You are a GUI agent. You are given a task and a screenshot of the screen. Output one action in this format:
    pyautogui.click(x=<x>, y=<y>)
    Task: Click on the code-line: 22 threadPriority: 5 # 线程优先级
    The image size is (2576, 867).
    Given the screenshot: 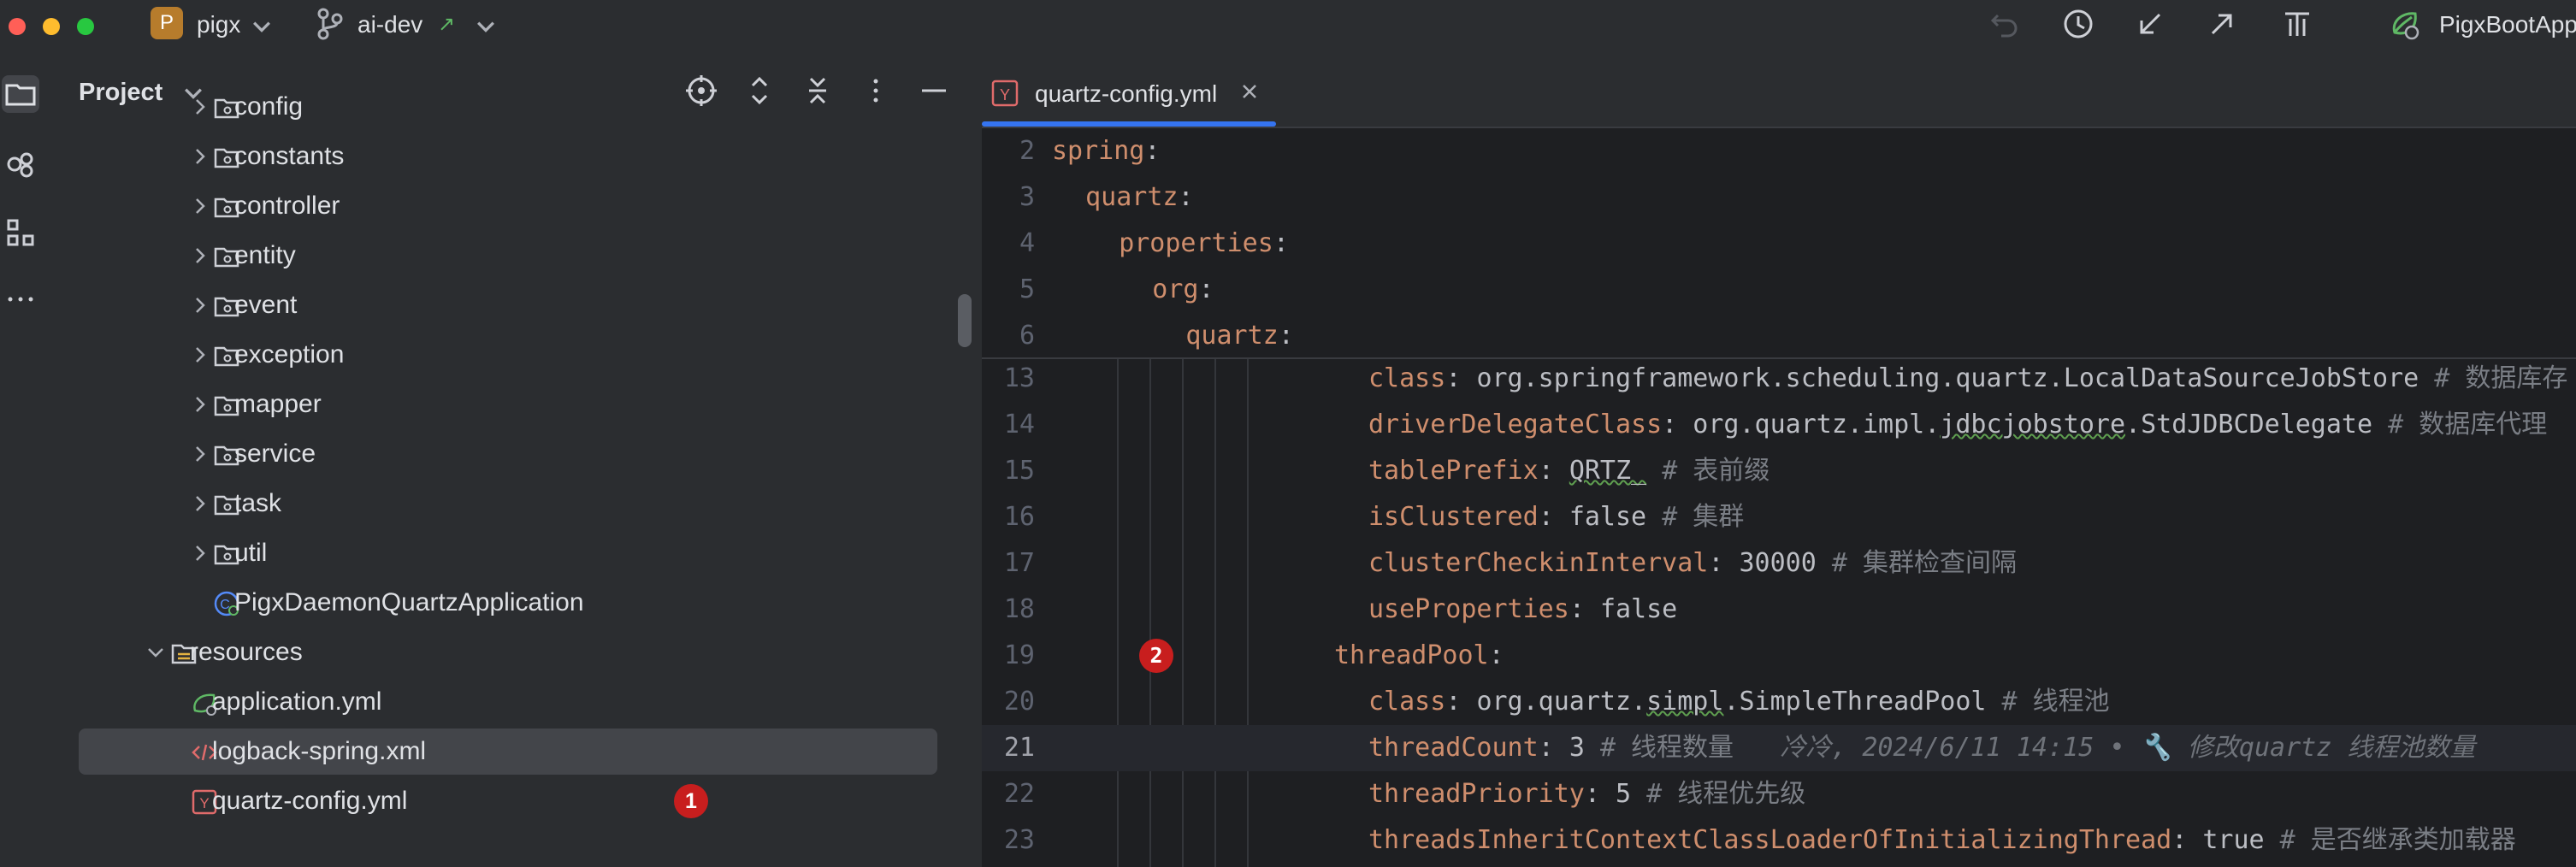 What is the action you would take?
    pyautogui.click(x=1779, y=794)
    